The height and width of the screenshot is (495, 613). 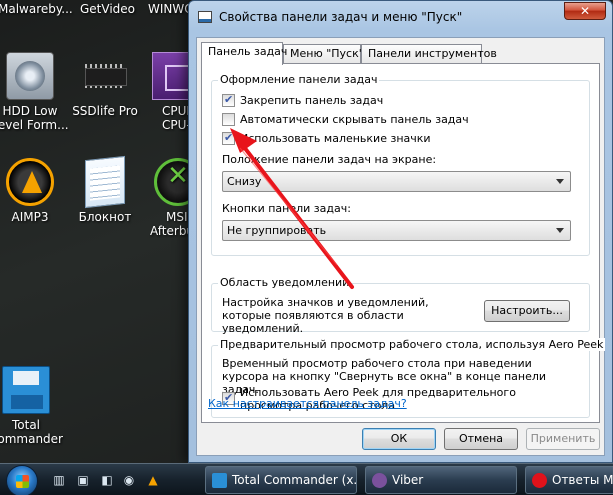 I want to click on quicklaunch-icon-4: ◉, so click(x=129, y=480).